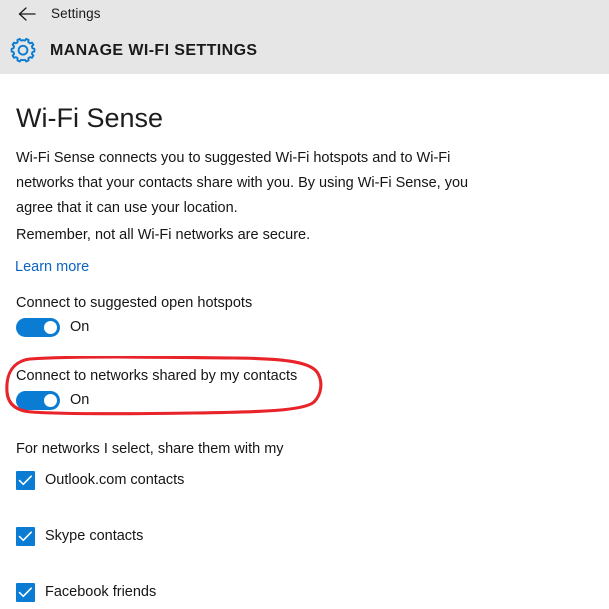 Image resolution: width=609 pixels, height=609 pixels. I want to click on back-button, so click(27, 14).